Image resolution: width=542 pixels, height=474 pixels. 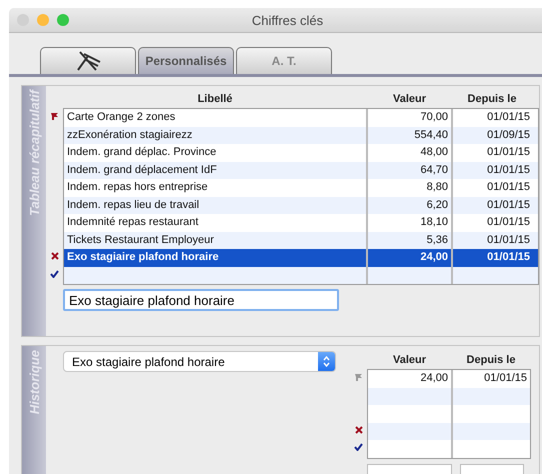 What do you see at coordinates (201, 300) in the screenshot?
I see `input-field: Exo stagiaire plafond horaire` at bounding box center [201, 300].